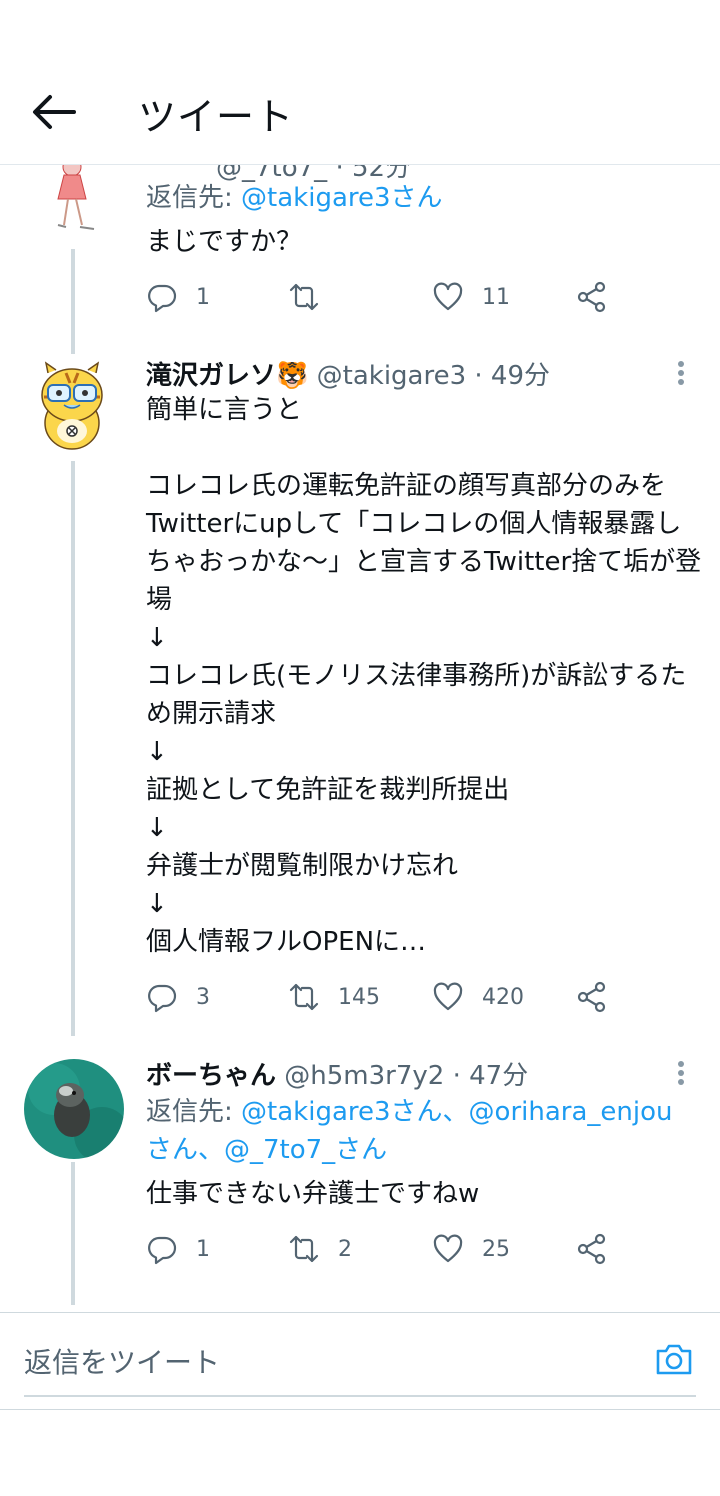  Describe the element at coordinates (178, 997) in the screenshot. I see `reply-button: 3` at that location.